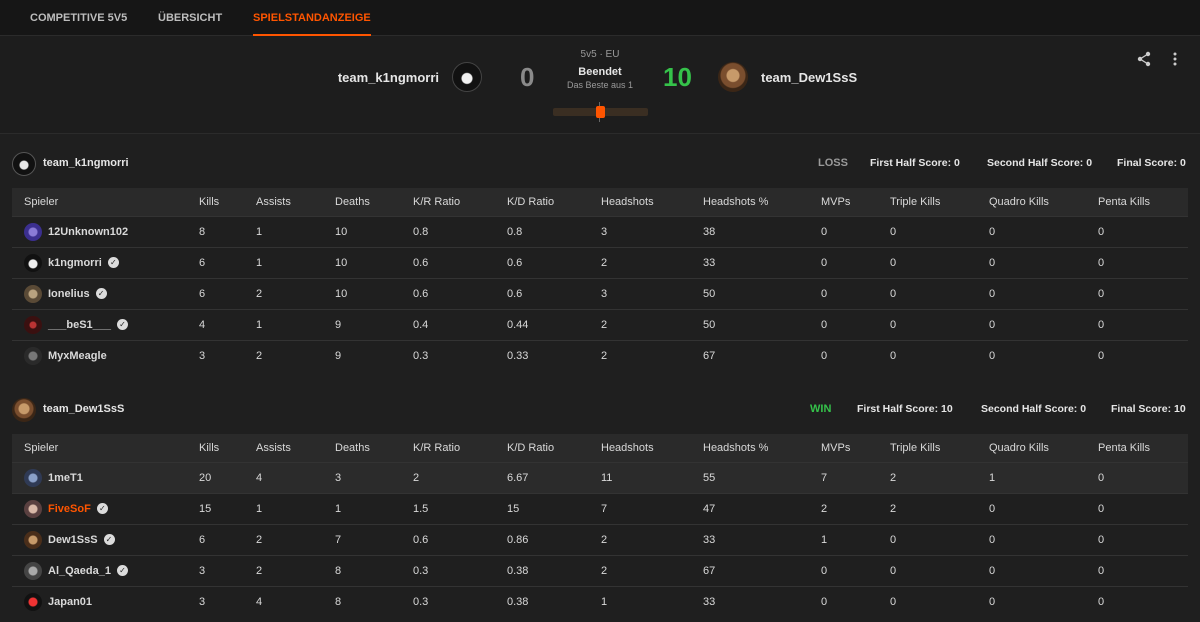  What do you see at coordinates (600, 355) in the screenshot?
I see `table-row: MyxMeagle 3 2 9 0.3 0.33 2 67 0 0 0 0` at bounding box center [600, 355].